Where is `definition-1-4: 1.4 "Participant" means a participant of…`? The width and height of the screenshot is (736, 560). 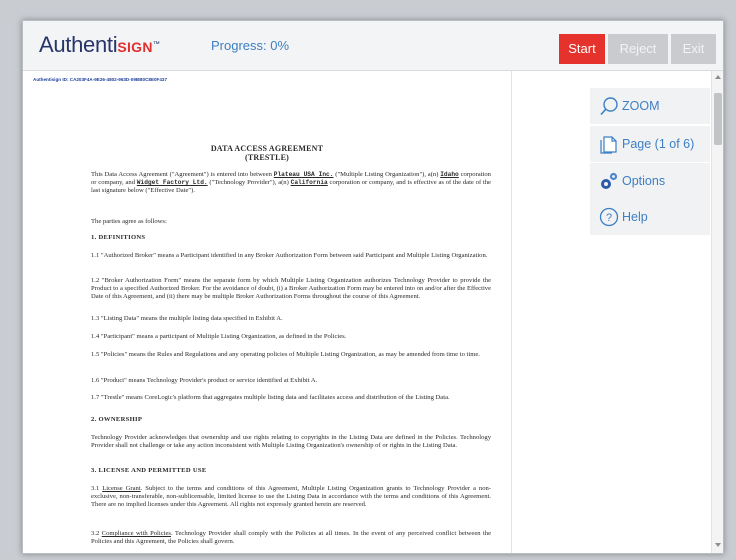
definition-1-4: 1.4 "Participant" means a participant of… is located at coordinates (219, 336).